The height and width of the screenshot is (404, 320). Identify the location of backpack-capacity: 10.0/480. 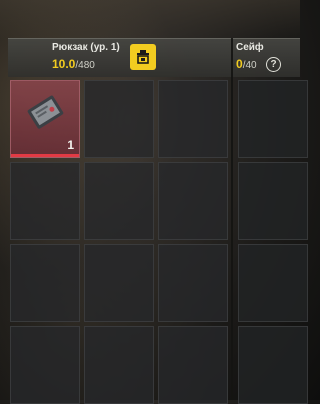
(73, 64).